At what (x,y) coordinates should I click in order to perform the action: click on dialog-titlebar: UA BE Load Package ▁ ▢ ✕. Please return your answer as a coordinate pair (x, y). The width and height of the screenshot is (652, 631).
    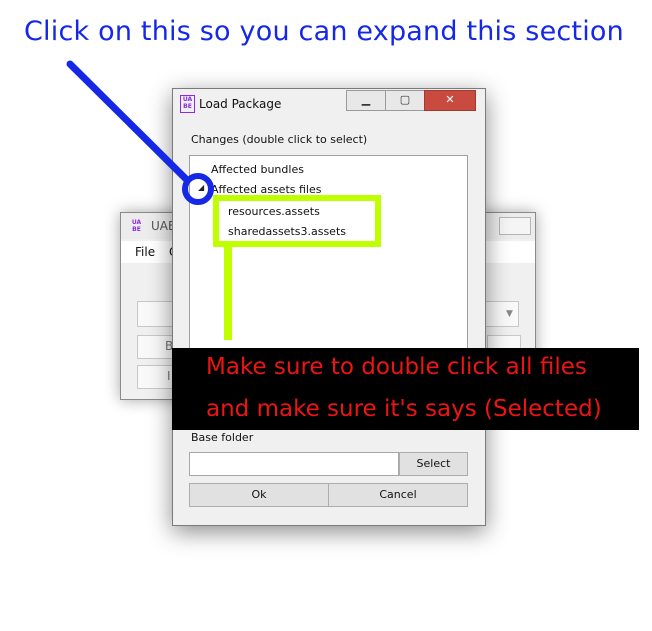
    Looking at the image, I should click on (329, 103).